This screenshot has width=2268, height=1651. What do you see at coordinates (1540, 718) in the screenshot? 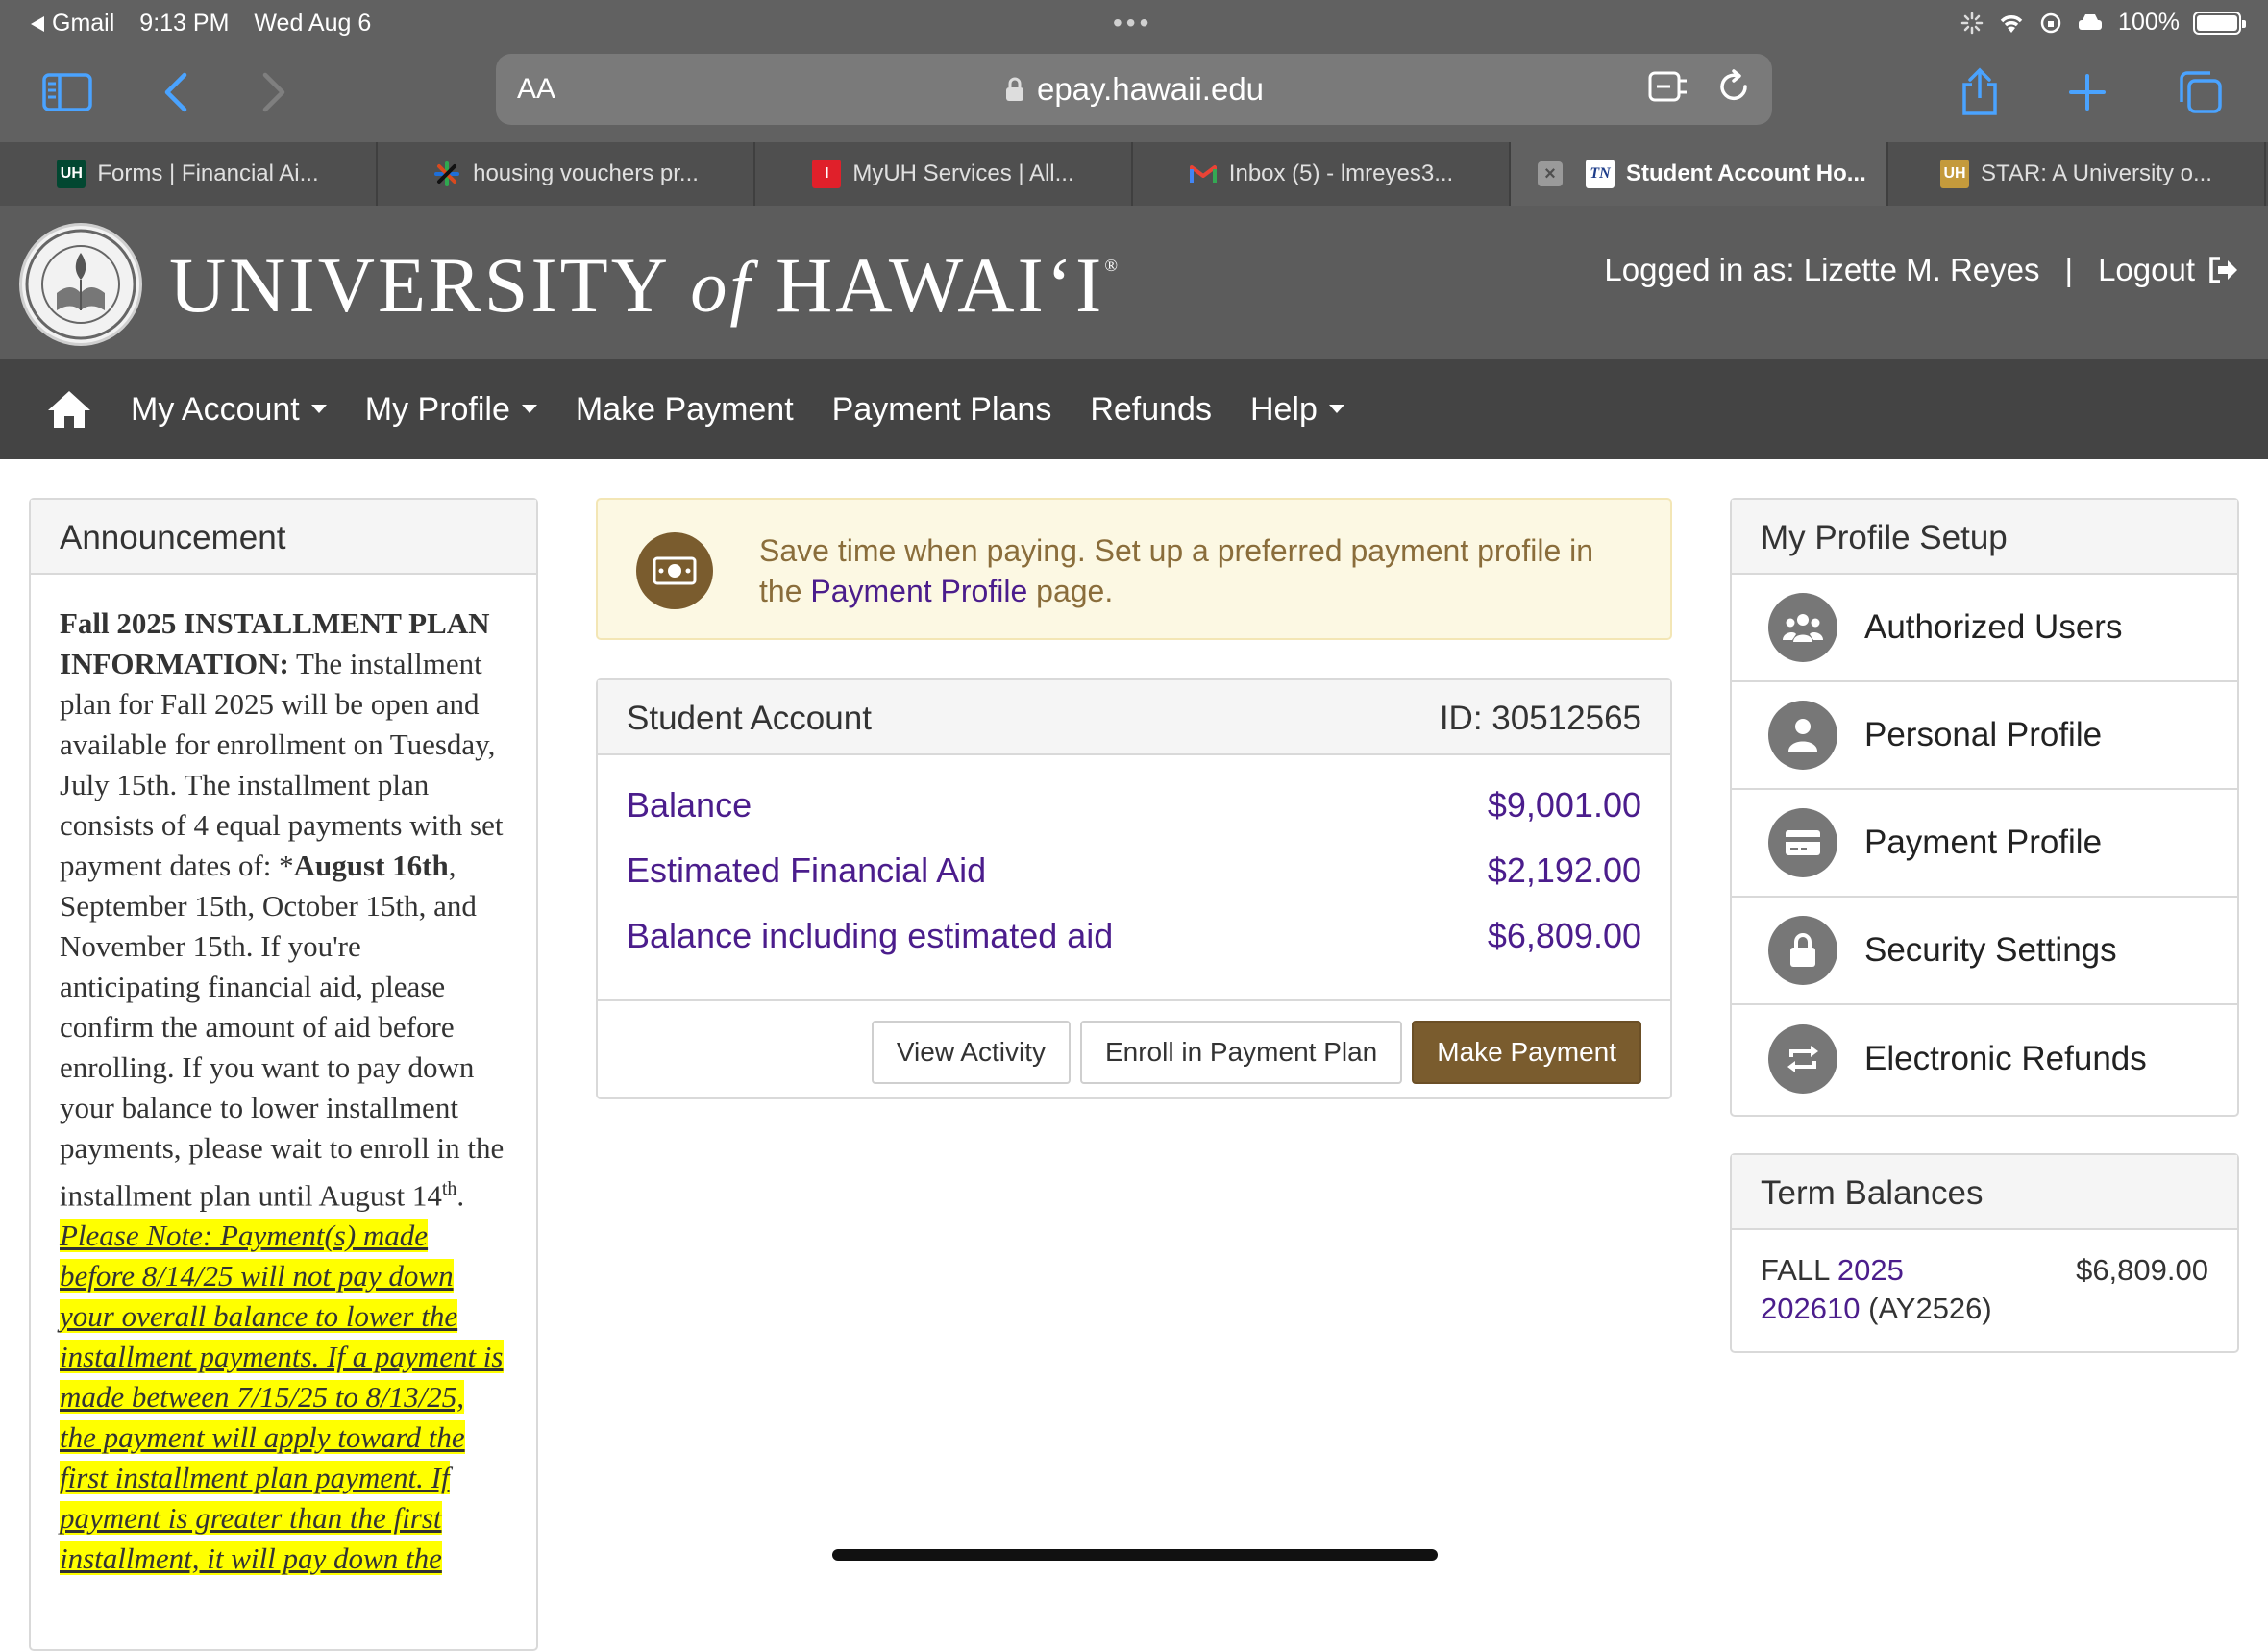
I see `student-id: ID: 30512565` at bounding box center [1540, 718].